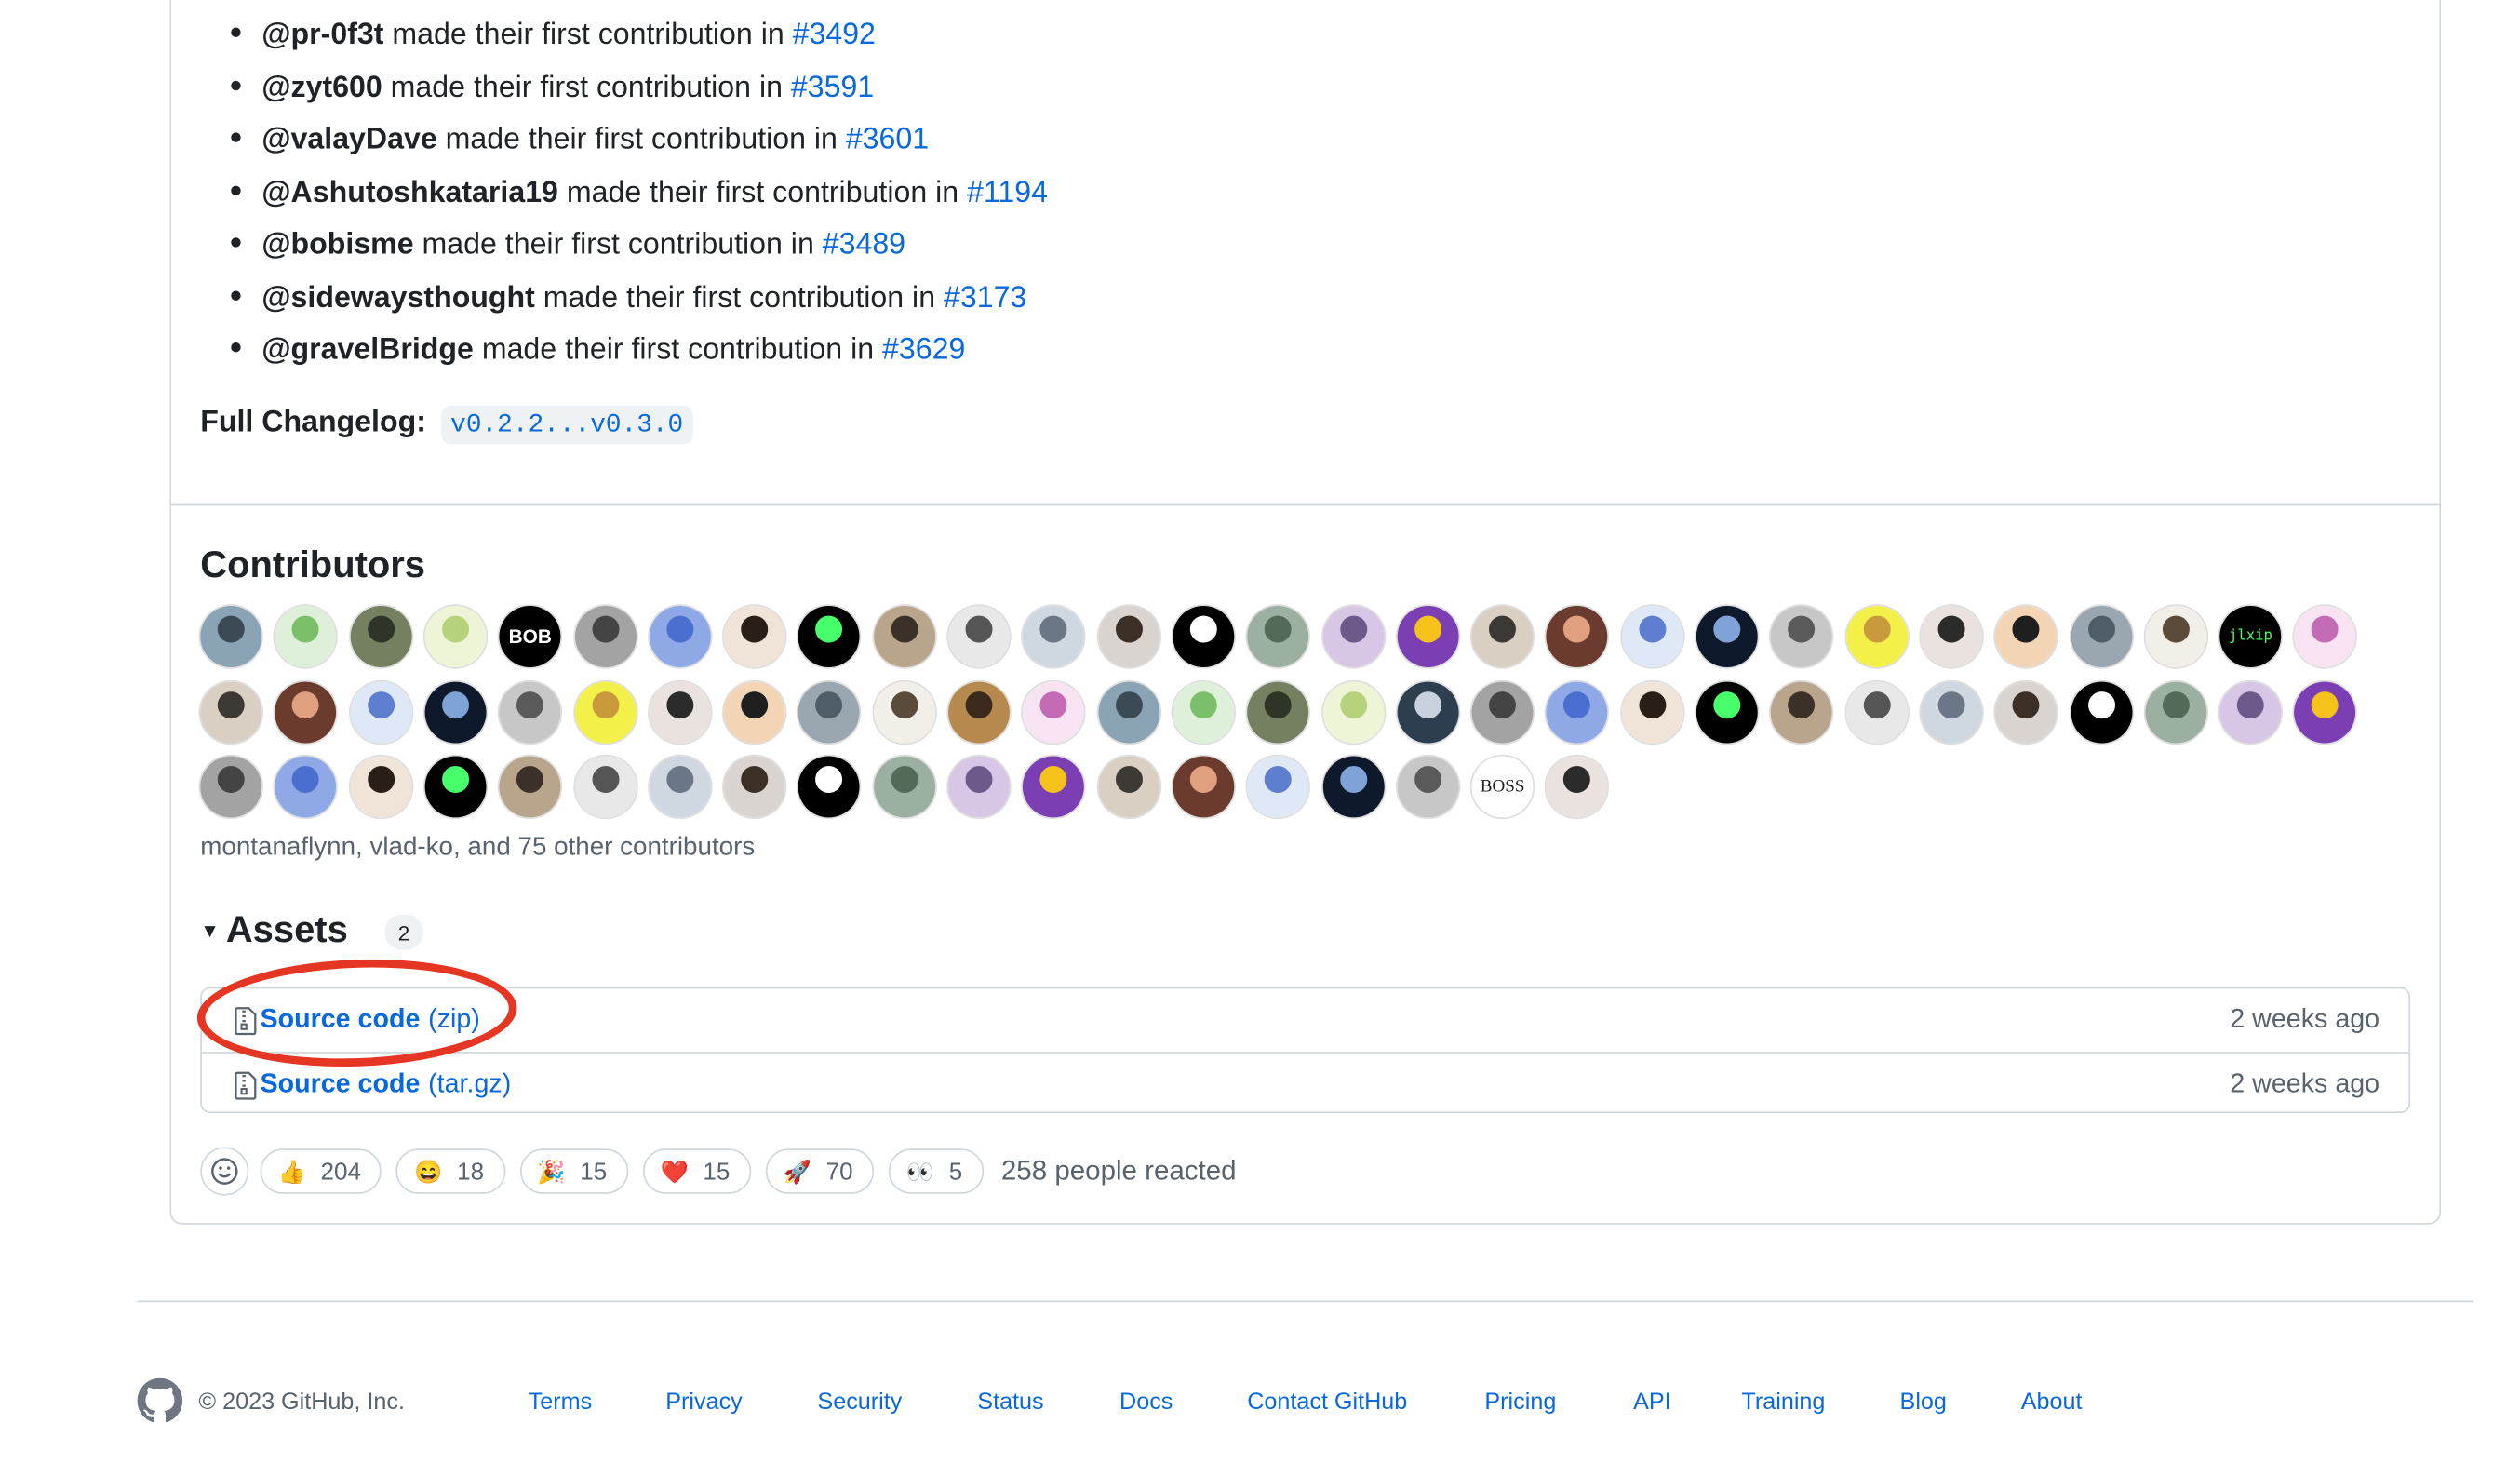 The width and height of the screenshot is (2520, 1463). Describe the element at coordinates (1146, 1402) in the screenshot. I see `footer-link-docs: Docs` at that location.